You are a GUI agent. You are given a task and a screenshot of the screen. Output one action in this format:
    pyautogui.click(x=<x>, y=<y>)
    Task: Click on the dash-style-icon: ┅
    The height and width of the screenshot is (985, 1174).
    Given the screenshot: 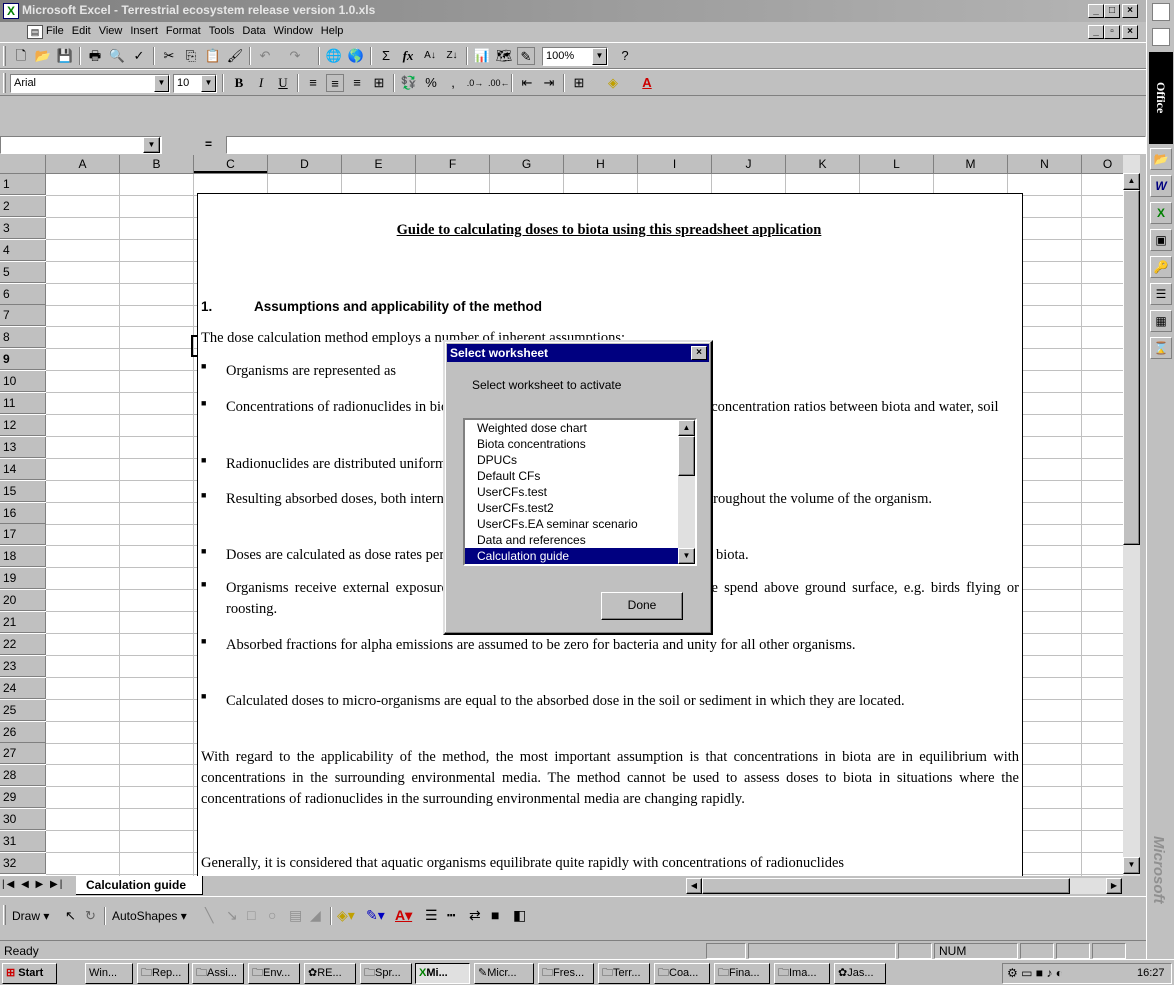 What is the action you would take?
    pyautogui.click(x=451, y=915)
    